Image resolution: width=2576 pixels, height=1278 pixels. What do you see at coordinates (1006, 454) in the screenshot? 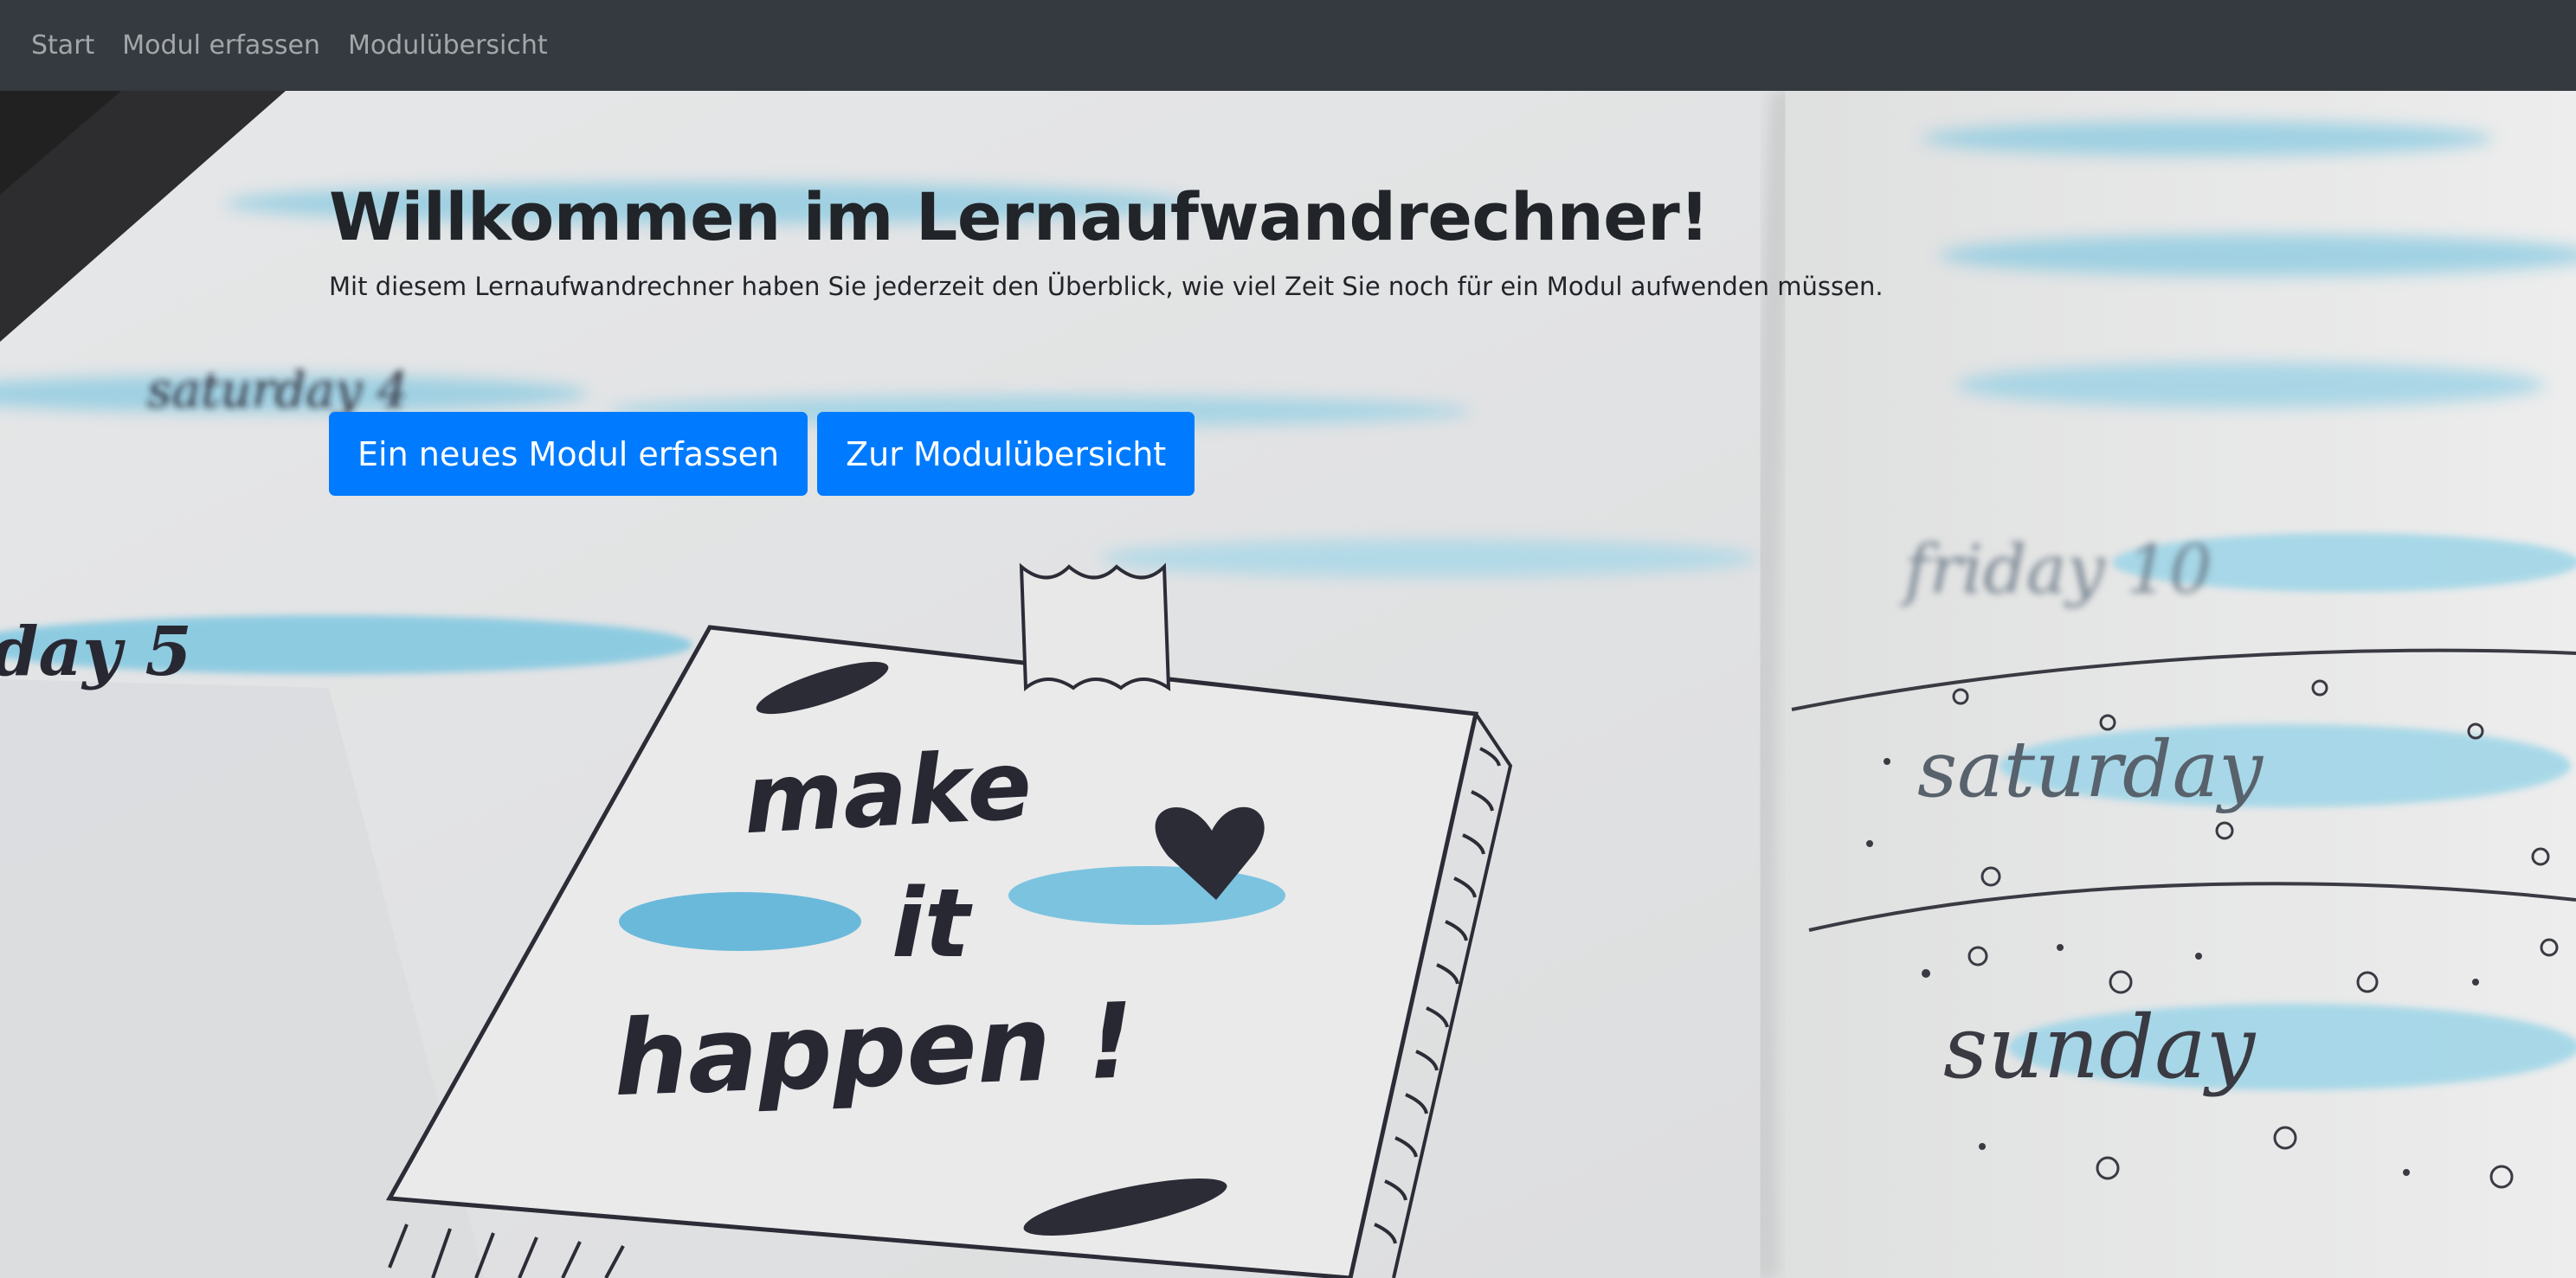
I see `module-overview-button: Zur Modulübersicht` at bounding box center [1006, 454].